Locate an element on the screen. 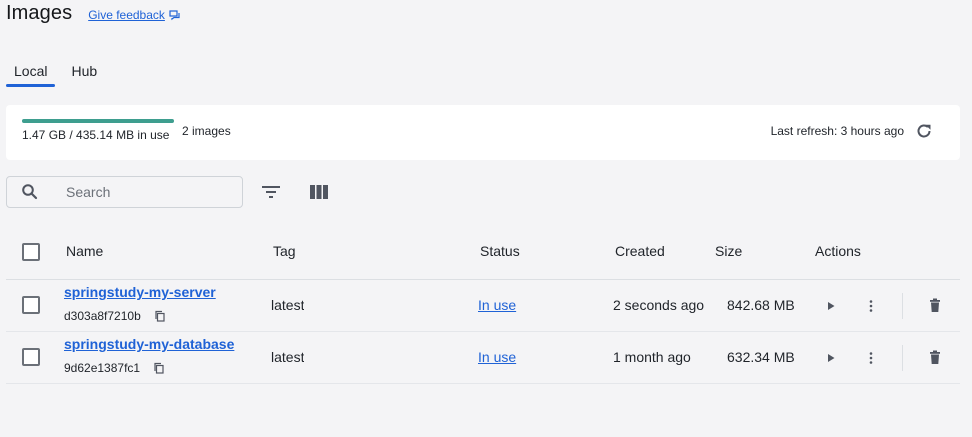 Image resolution: width=972 pixels, height=437 pixels. disk-usage-fill is located at coordinates (98, 121).